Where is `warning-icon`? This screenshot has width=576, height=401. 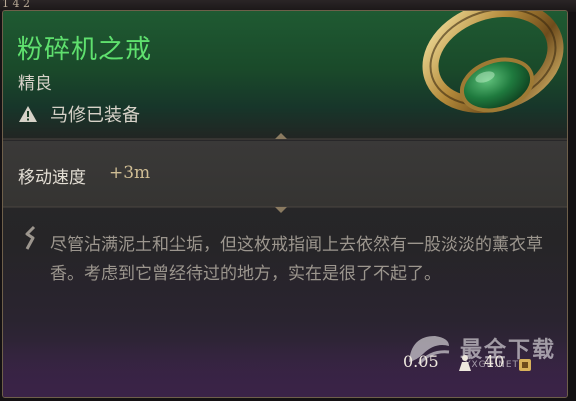
warning-icon is located at coordinates (28, 114).